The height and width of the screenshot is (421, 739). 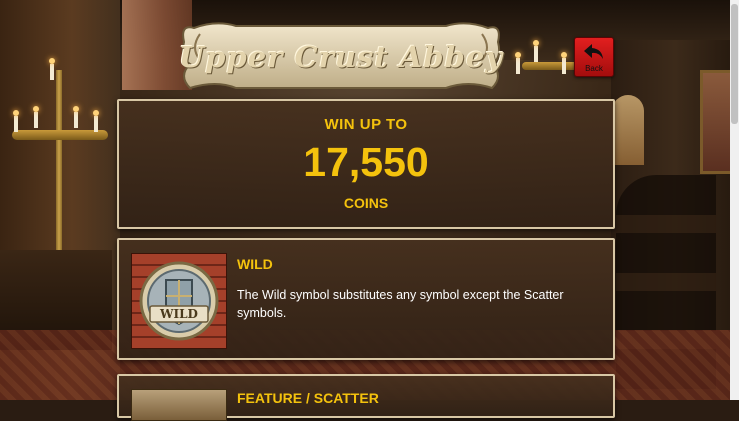 What do you see at coordinates (366, 203) in the screenshot?
I see `win-unit: COINS` at bounding box center [366, 203].